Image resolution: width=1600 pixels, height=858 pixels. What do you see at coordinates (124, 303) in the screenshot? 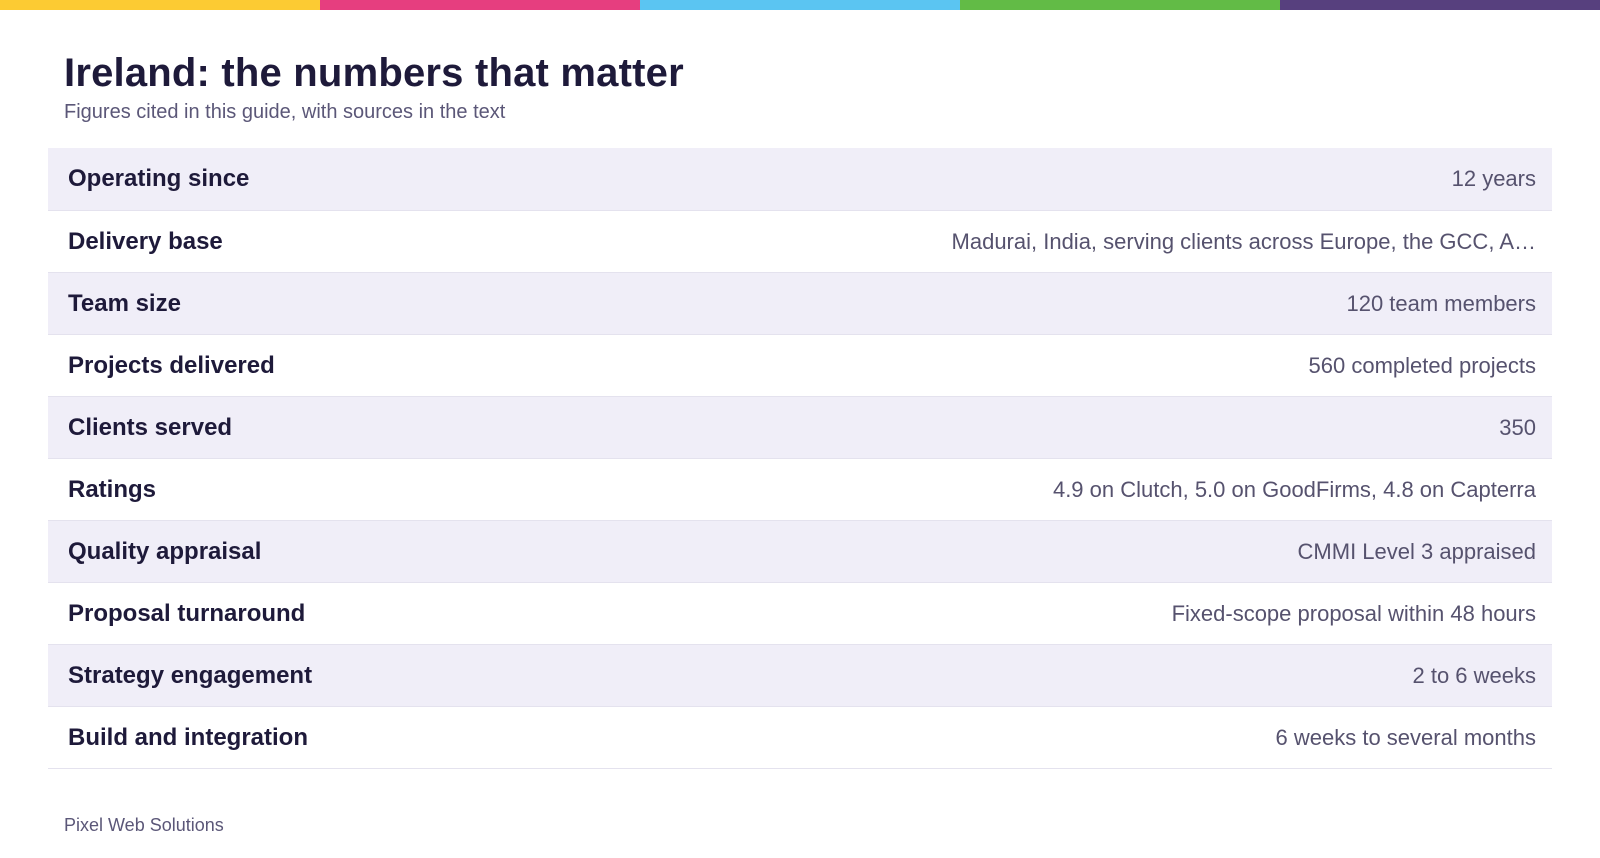
I see `row-label: Team size` at bounding box center [124, 303].